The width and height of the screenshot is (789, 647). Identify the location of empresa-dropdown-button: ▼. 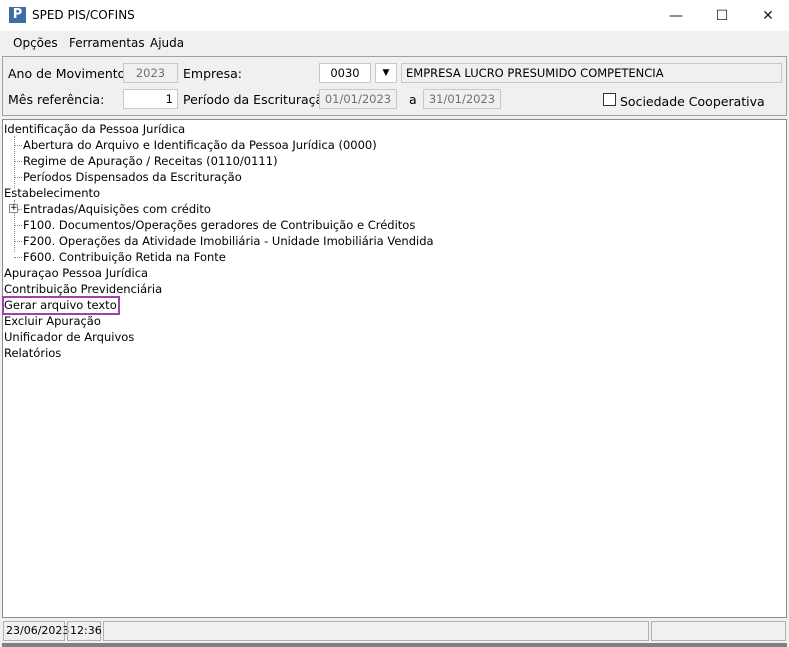
(386, 73).